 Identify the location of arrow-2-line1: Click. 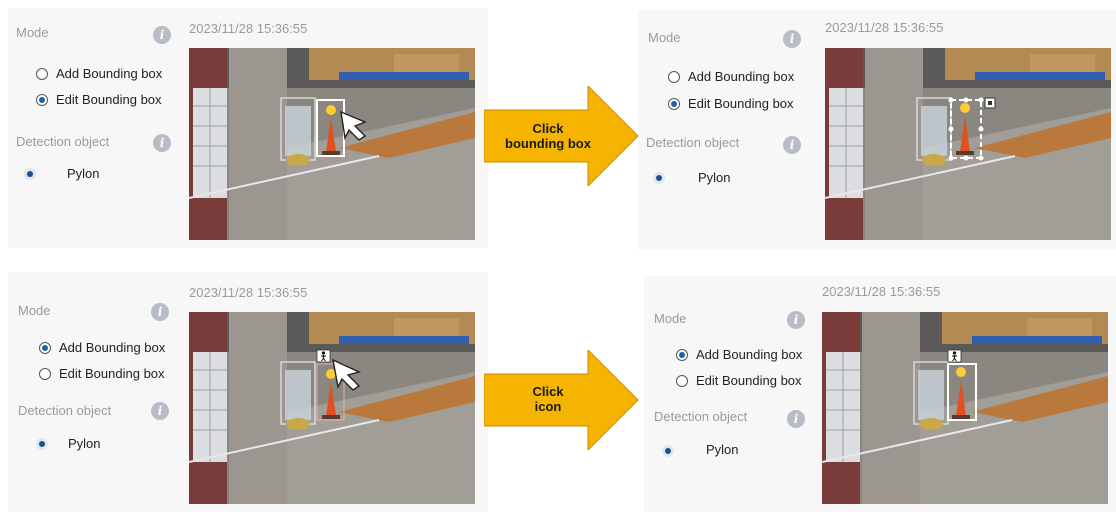
(548, 391).